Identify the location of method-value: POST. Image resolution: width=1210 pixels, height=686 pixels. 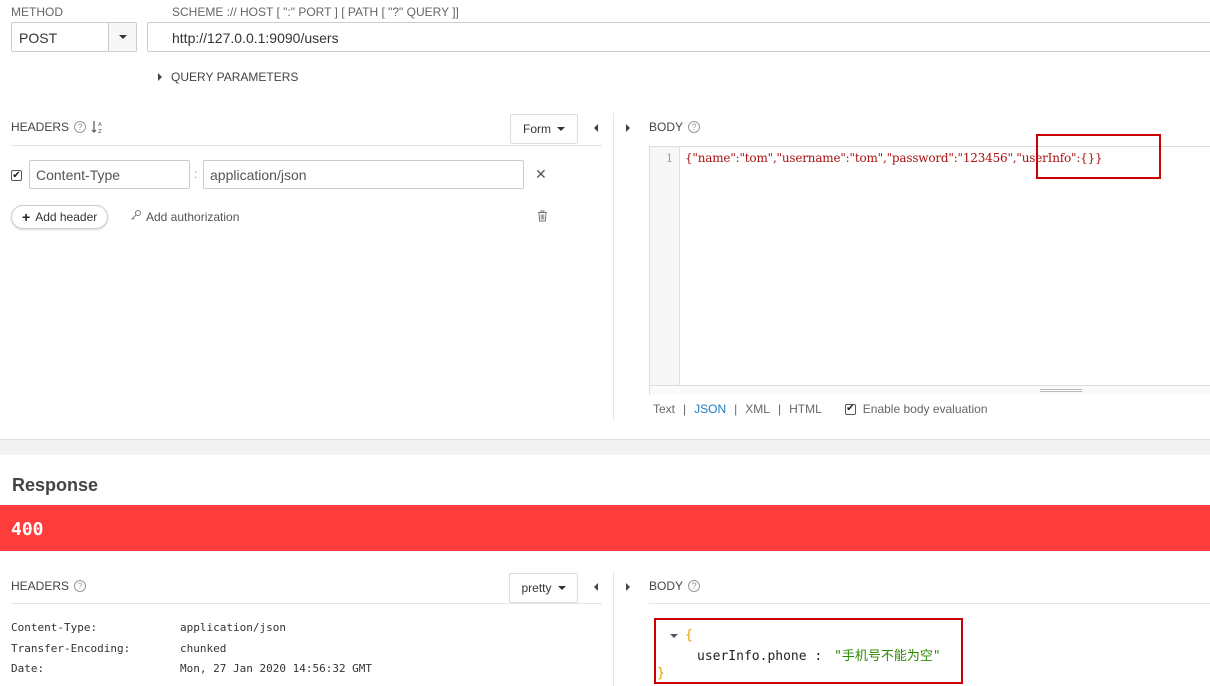
(38, 38).